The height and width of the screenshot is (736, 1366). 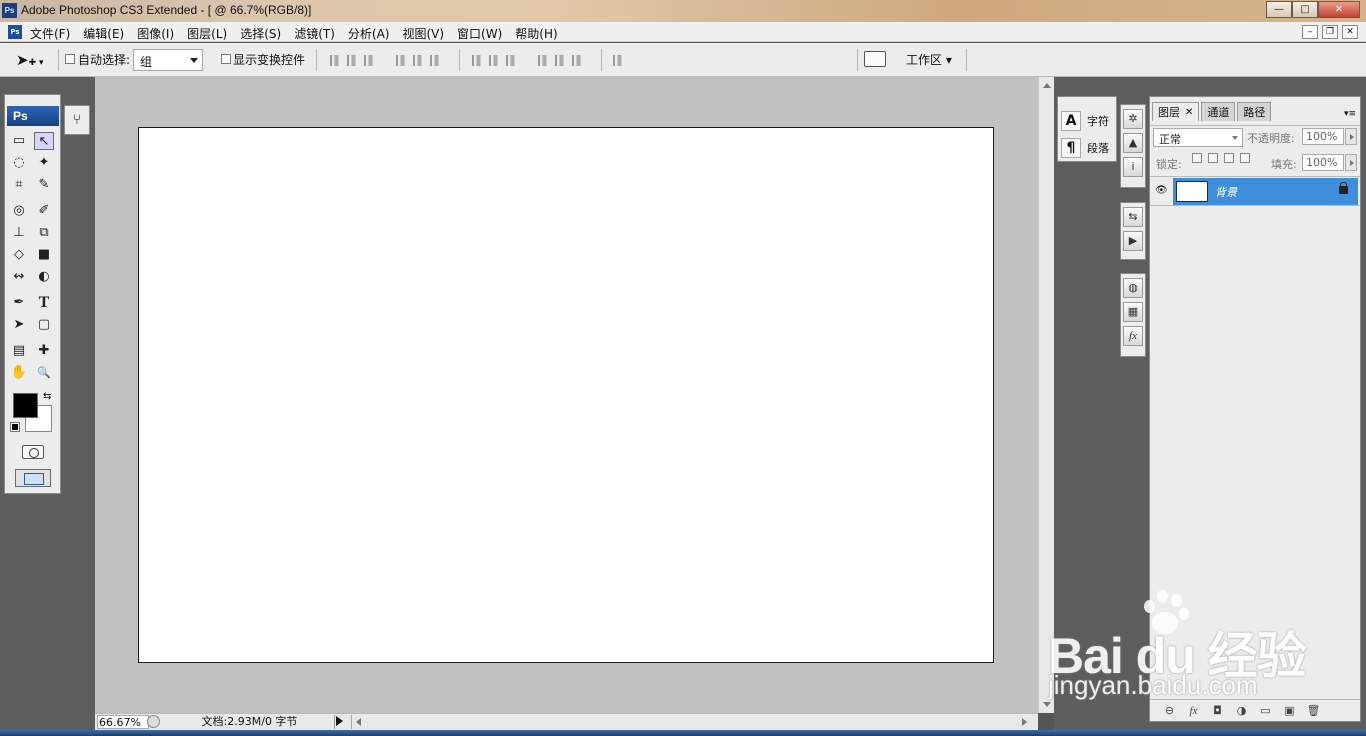 I want to click on lock-transparency-icon, so click(x=1197, y=158).